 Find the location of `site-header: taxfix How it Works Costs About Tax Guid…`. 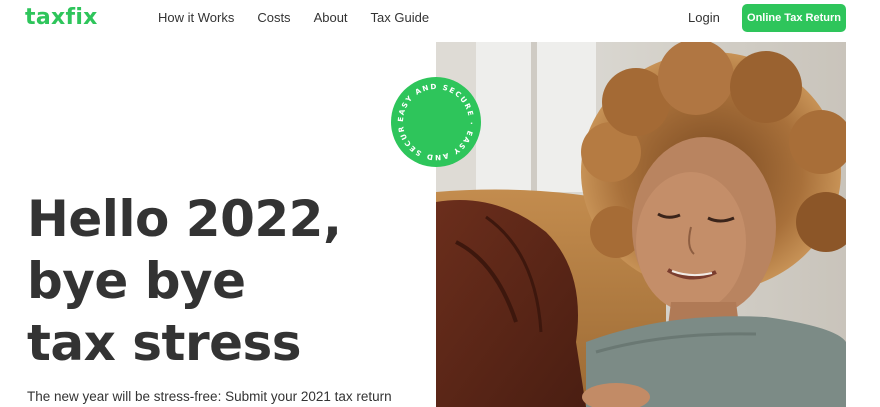

site-header: taxfix How it Works Costs About Tax Guid… is located at coordinates (440, 20).